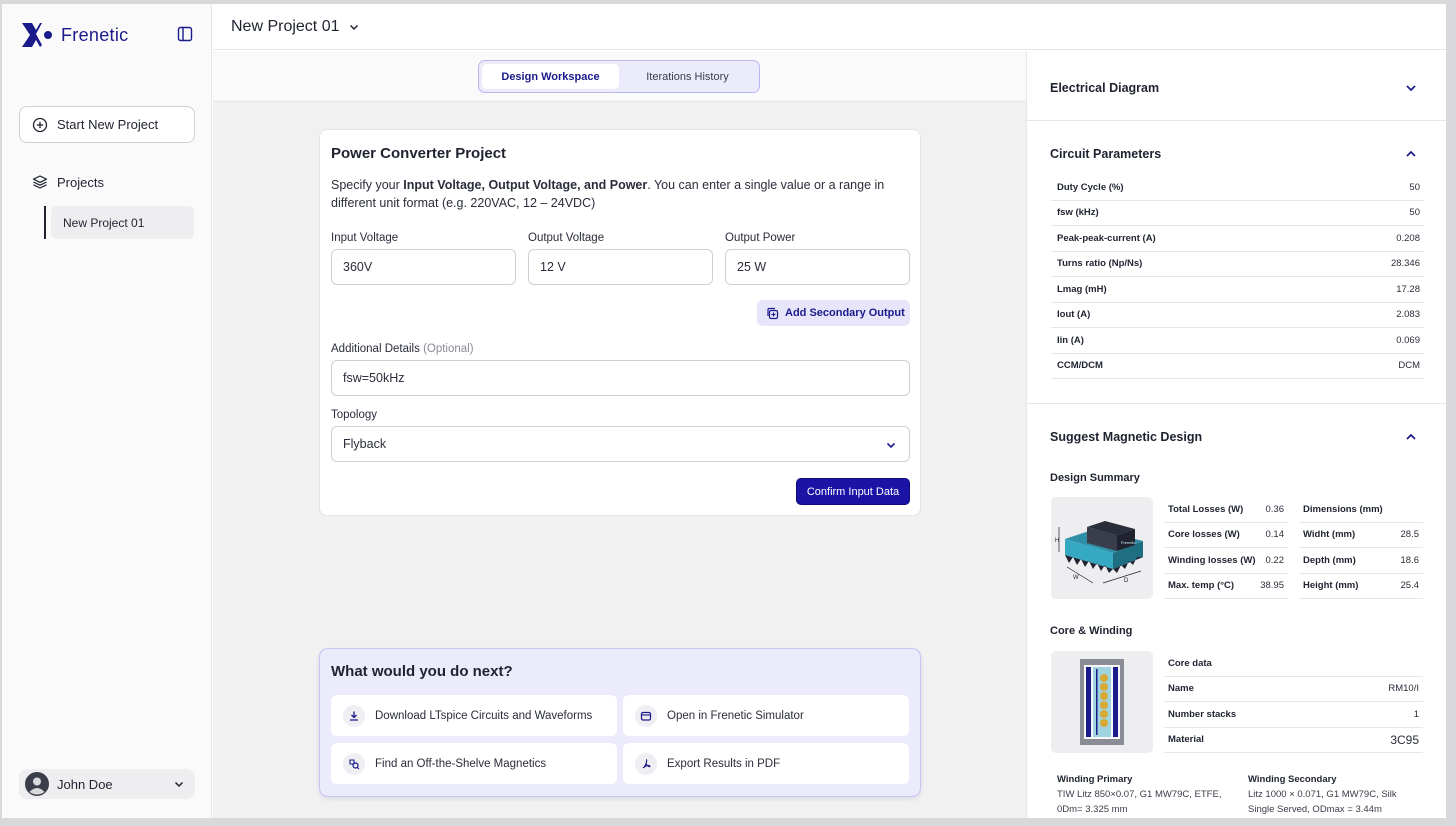 The image size is (1456, 826). Describe the element at coordinates (1105, 154) in the screenshot. I see `circuit-parameters-header: Circuit Parameters` at that location.